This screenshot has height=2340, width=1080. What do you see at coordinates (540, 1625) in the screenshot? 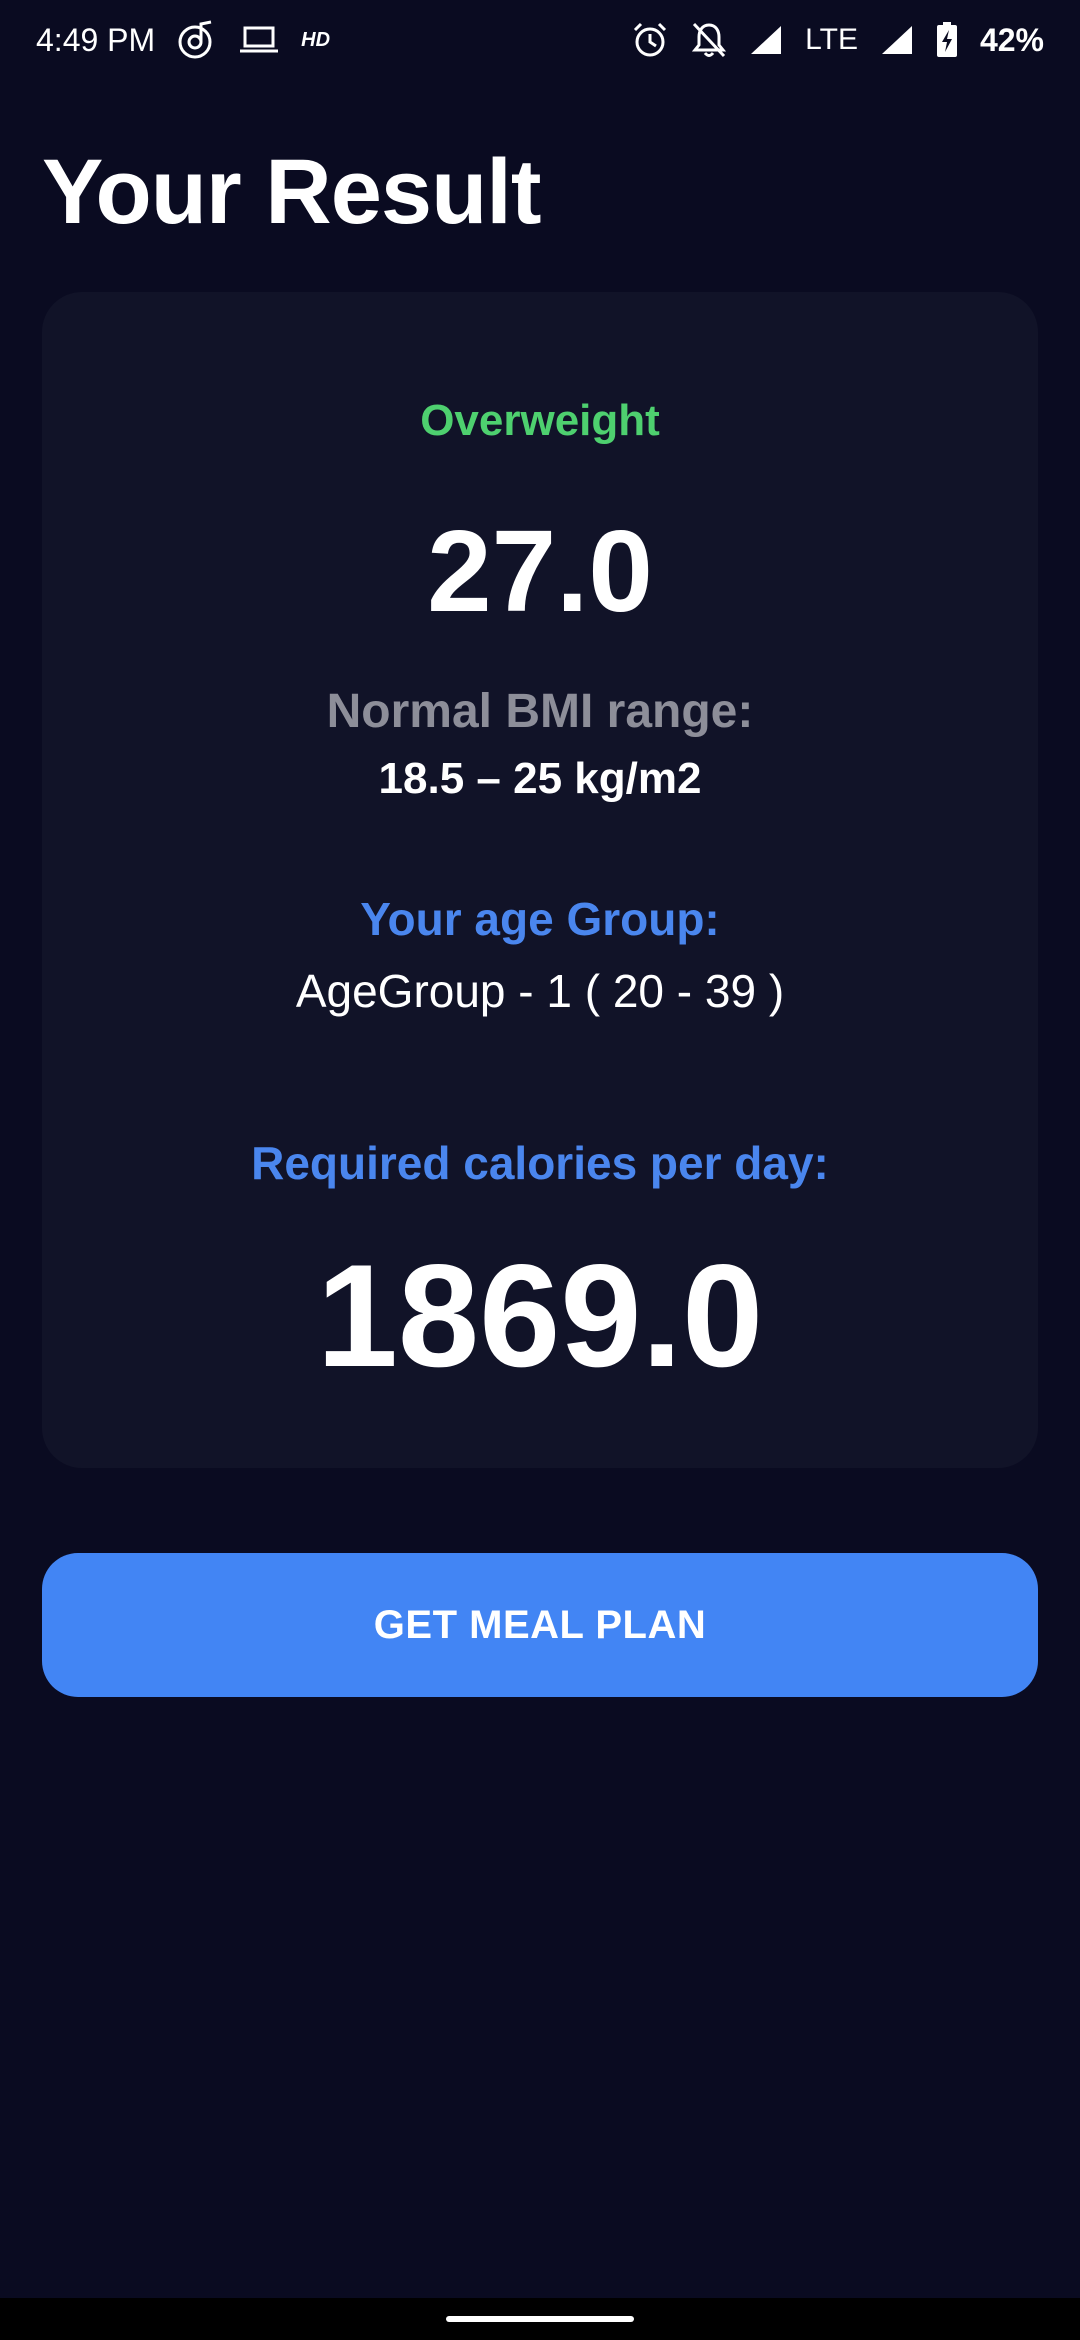
I see `get-meal-plan-button: GET MEAL PLAN` at bounding box center [540, 1625].